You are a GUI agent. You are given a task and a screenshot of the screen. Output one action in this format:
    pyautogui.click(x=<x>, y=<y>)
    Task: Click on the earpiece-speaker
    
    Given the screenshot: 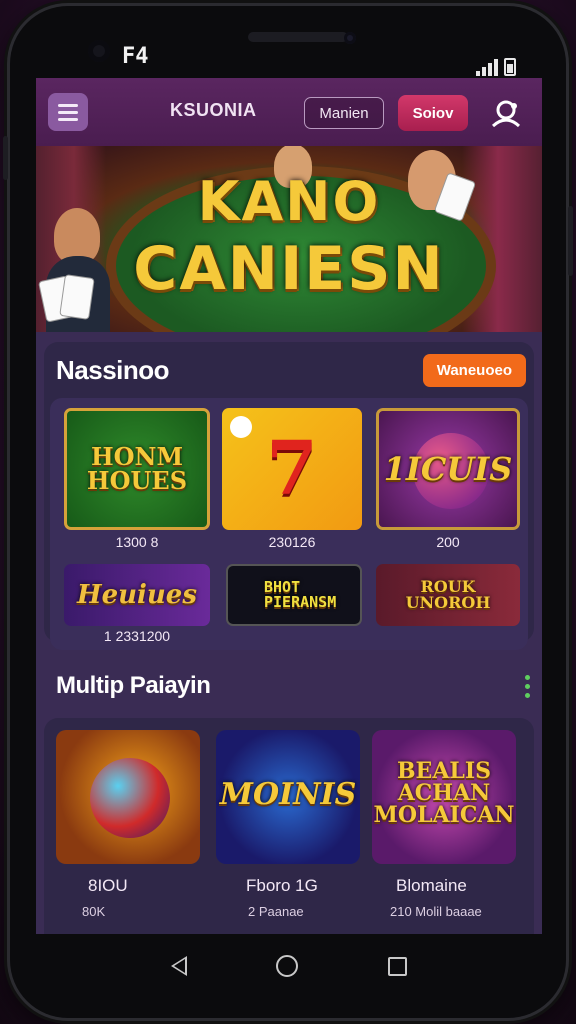 What is the action you would take?
    pyautogui.click(x=298, y=37)
    